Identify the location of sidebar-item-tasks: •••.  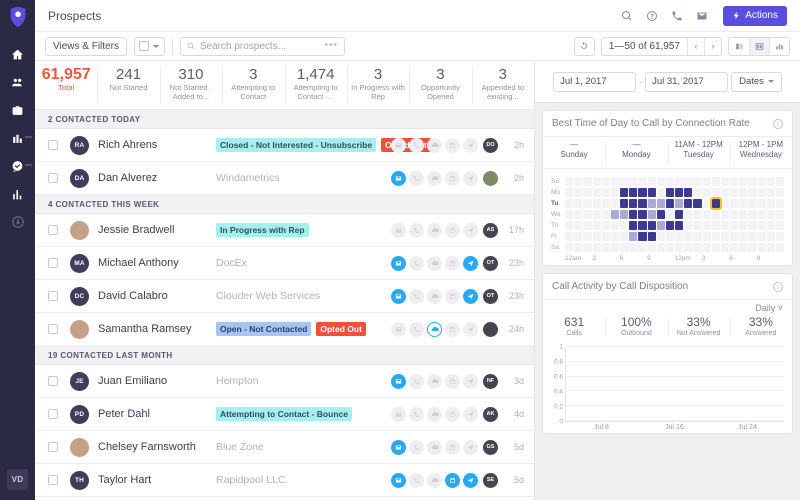
(17, 166).